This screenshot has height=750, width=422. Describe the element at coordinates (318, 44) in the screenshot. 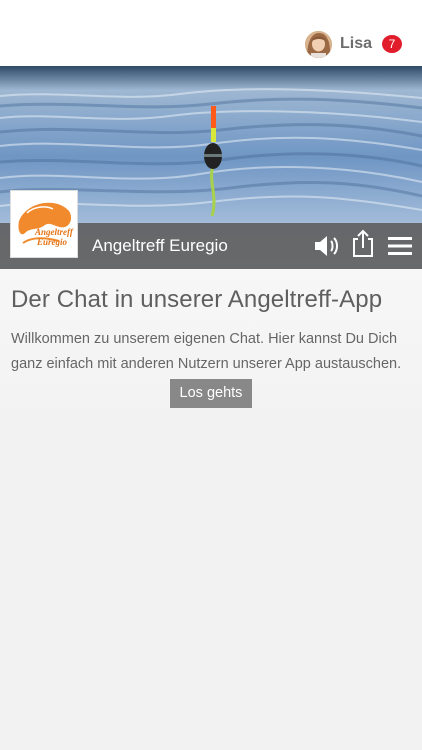

I see `avatar` at that location.